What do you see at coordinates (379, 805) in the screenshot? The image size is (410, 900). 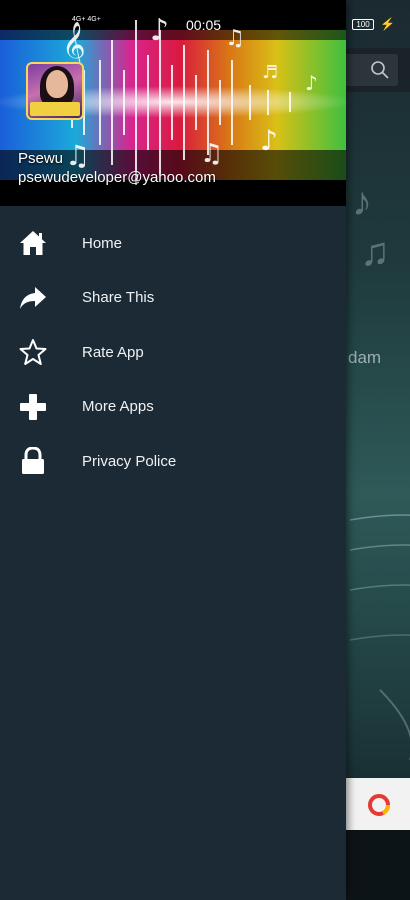 I see `ad-choices-icon` at bounding box center [379, 805].